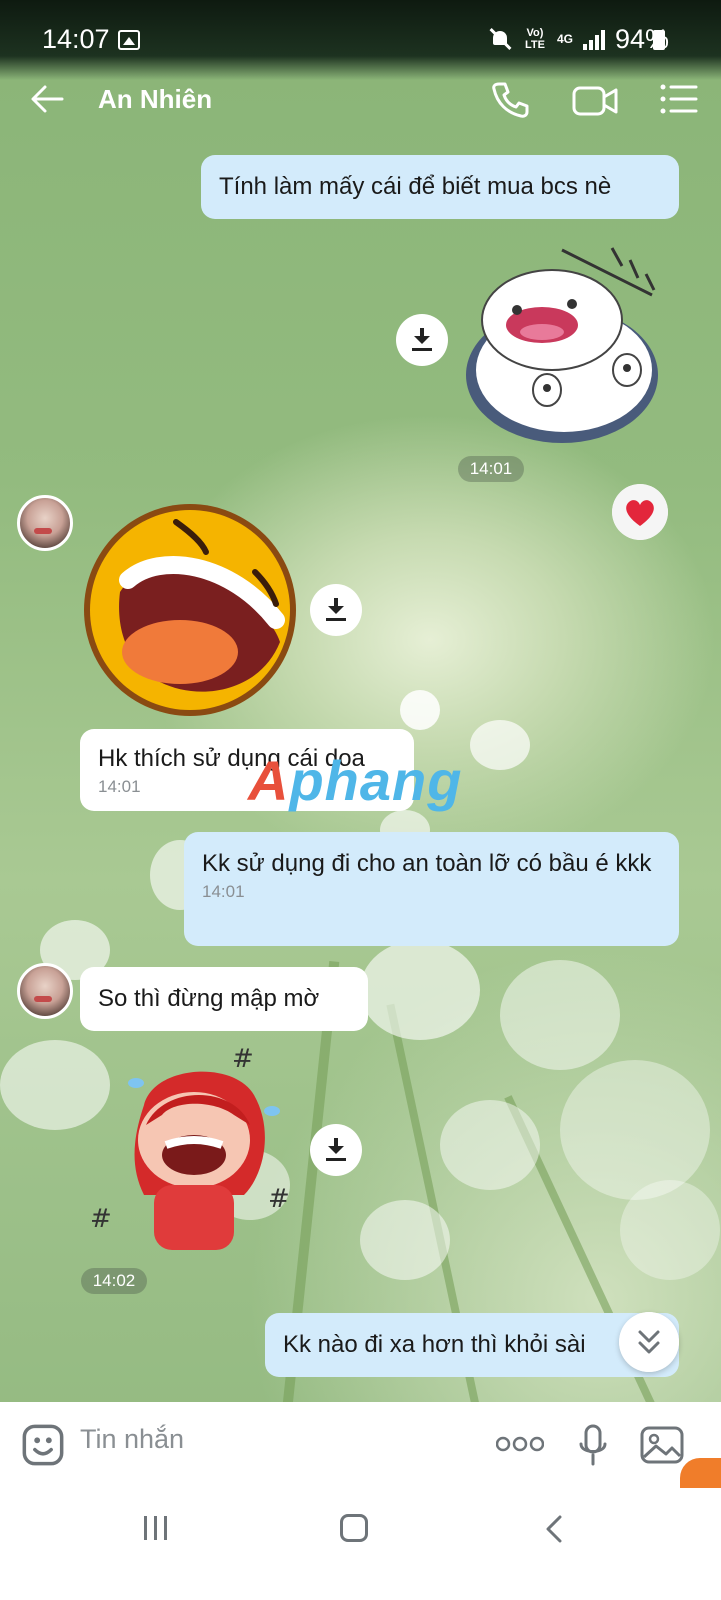  I want to click on heart-reaction-icon, so click(640, 512).